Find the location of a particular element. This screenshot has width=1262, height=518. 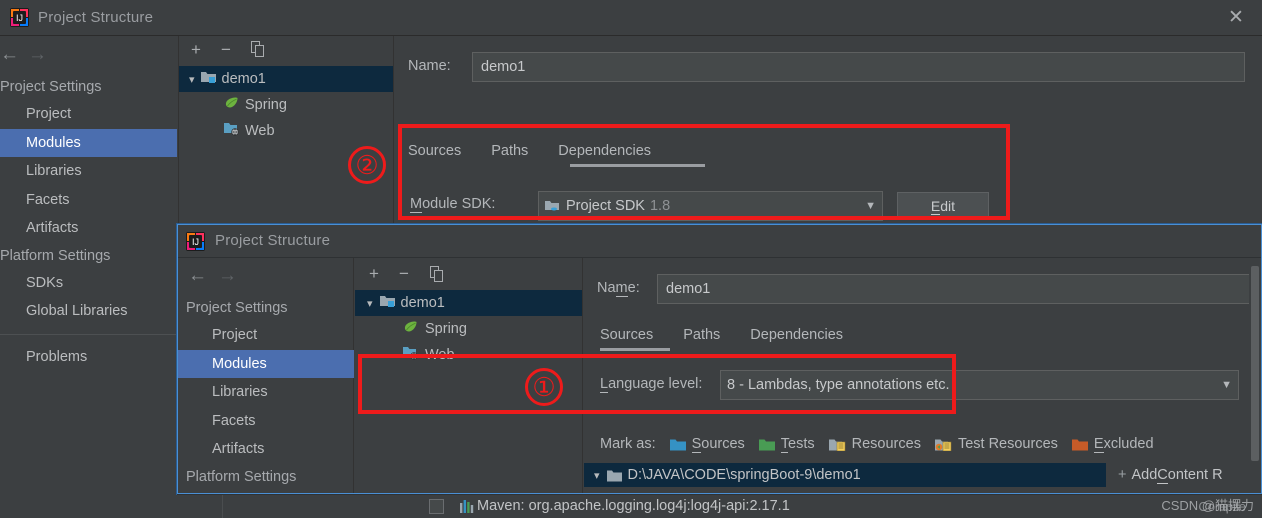

detail-scrollbar-thumb is located at coordinates (1255, 363).